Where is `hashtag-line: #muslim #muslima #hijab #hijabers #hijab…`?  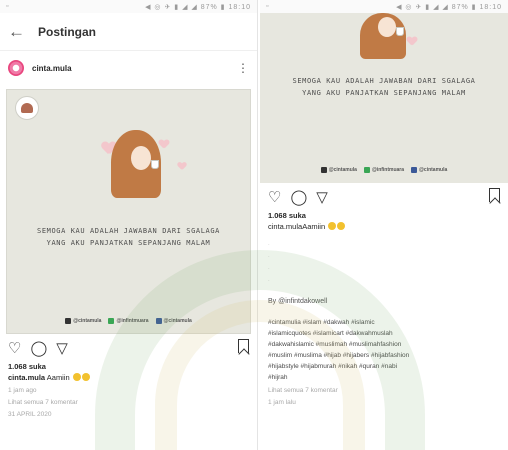
hashtag-line: #muslim #muslima #hijab #hijabers #hijab… is located at coordinates (384, 355).